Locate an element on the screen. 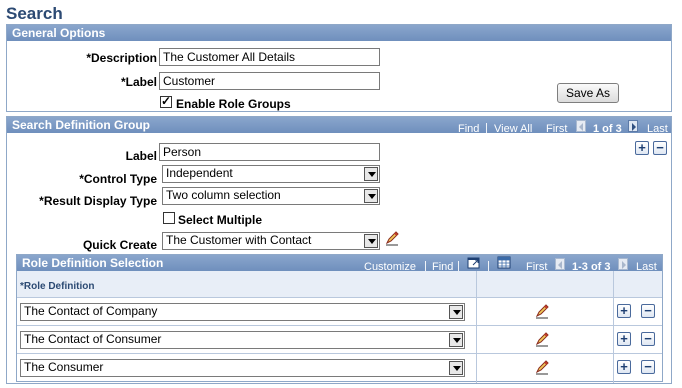  page-title: Search is located at coordinates (34, 13).